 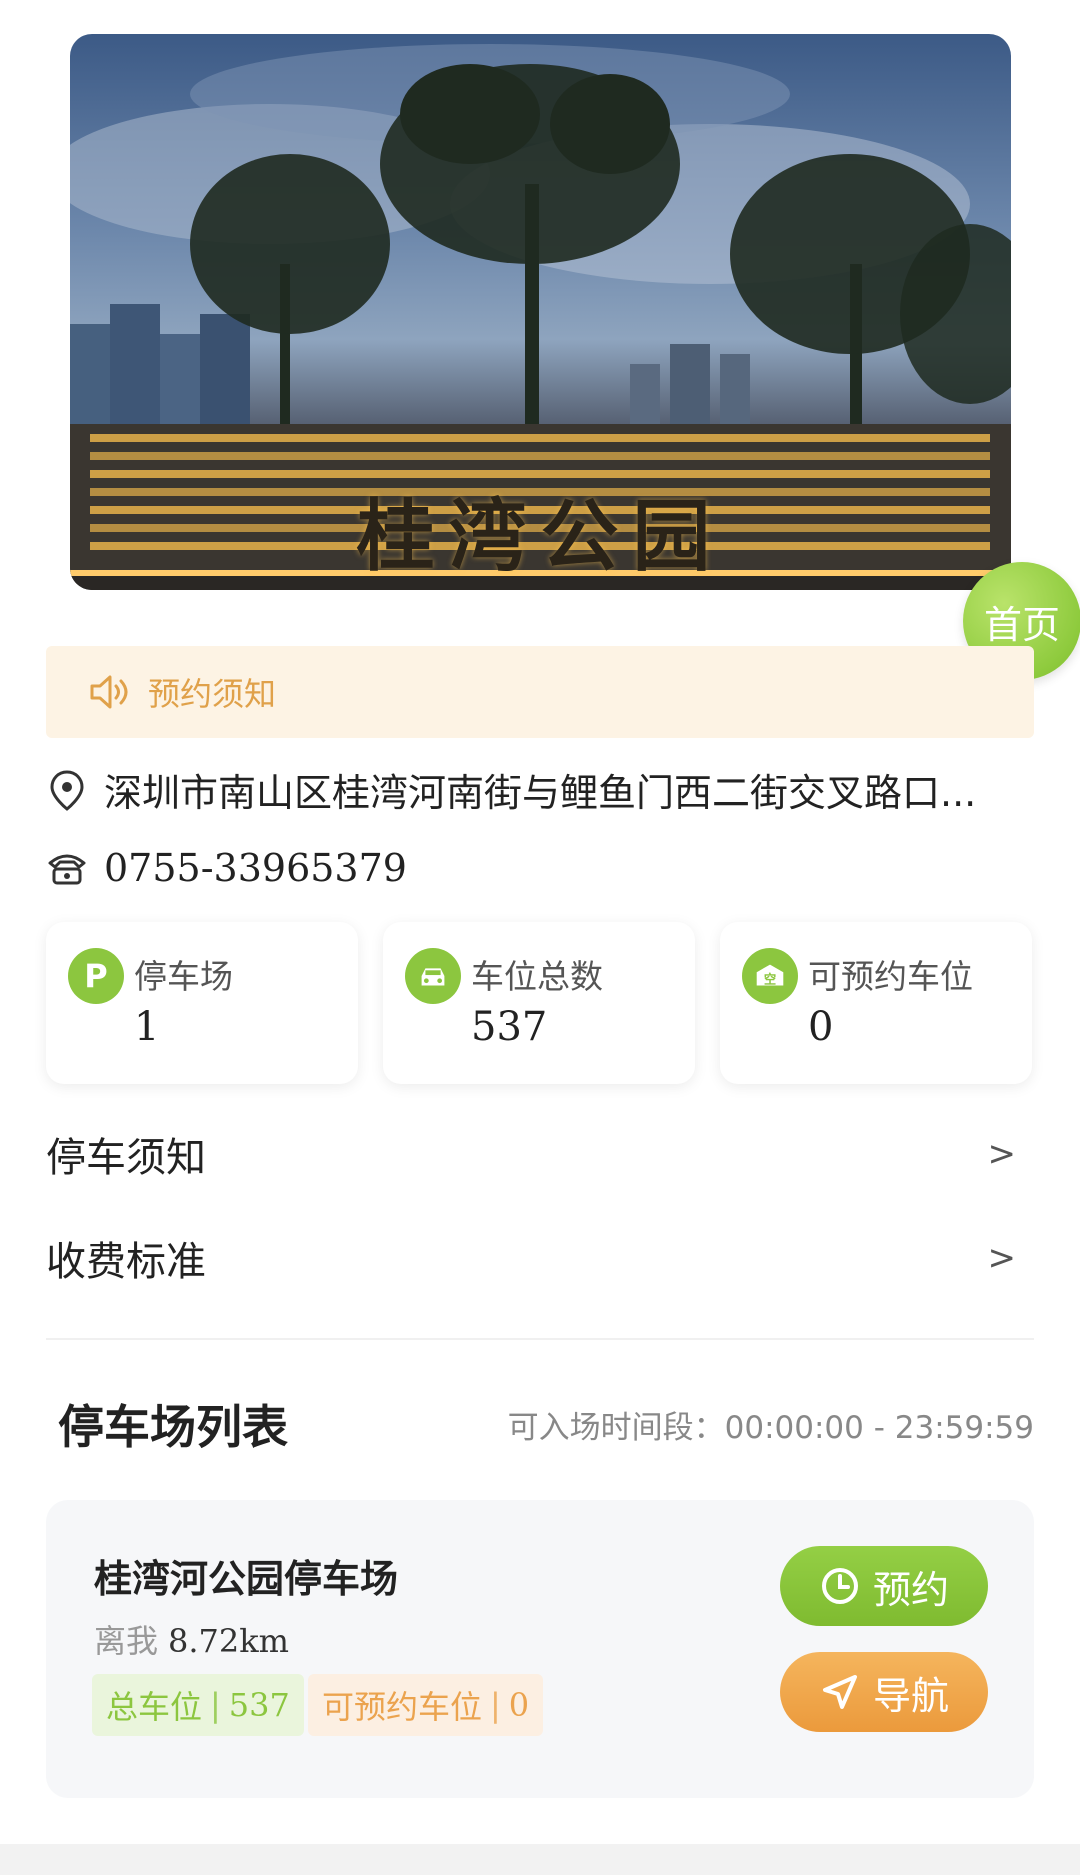 I want to click on location-pin-icon, so click(x=67, y=790).